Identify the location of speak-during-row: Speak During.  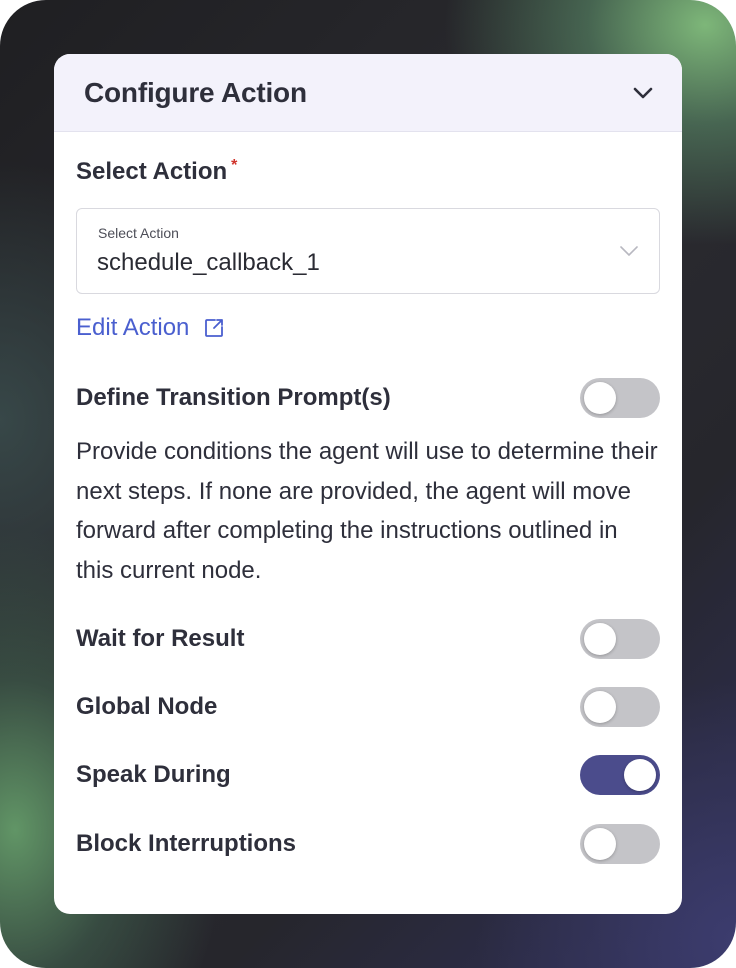
(368, 775).